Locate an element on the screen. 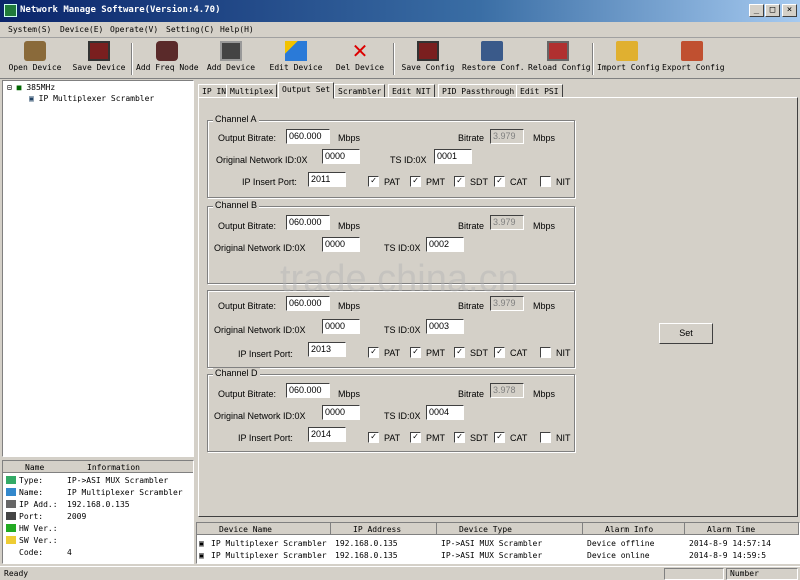 This screenshot has height=580, width=800. maximize-button: □ is located at coordinates (772, 10).